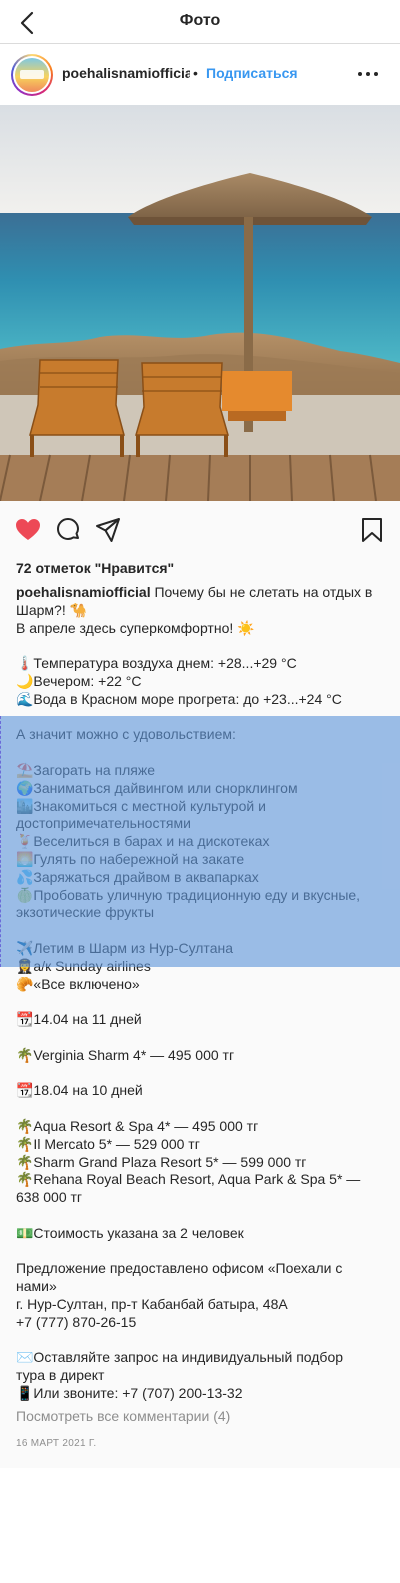 The image size is (400, 1583). What do you see at coordinates (83, 592) in the screenshot?
I see `caption-username: poehalisnamiofficial` at bounding box center [83, 592].